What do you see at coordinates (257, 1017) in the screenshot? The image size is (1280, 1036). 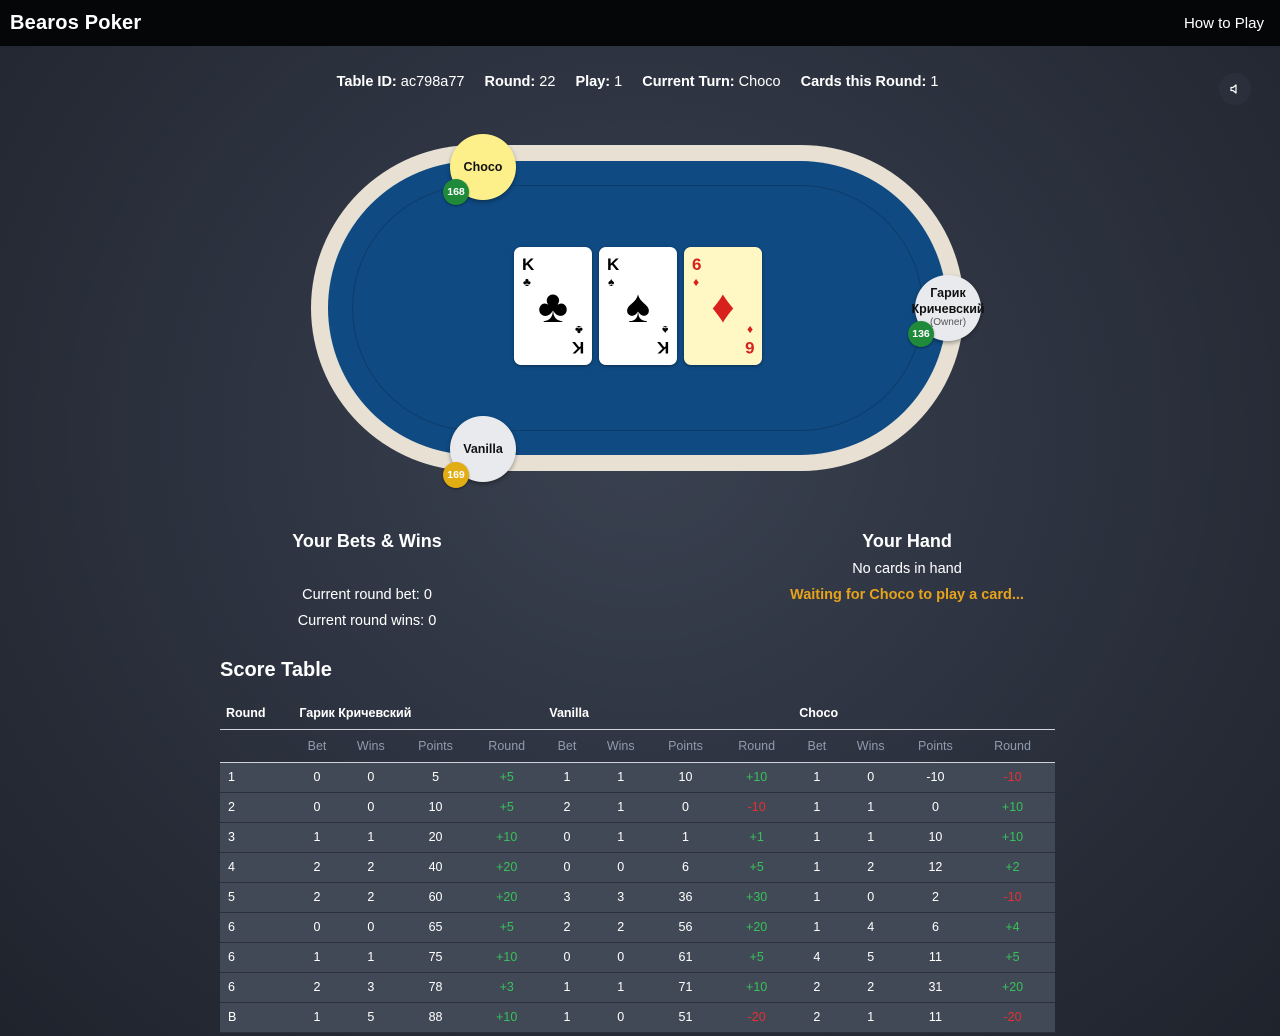 I see `round-cell: B` at bounding box center [257, 1017].